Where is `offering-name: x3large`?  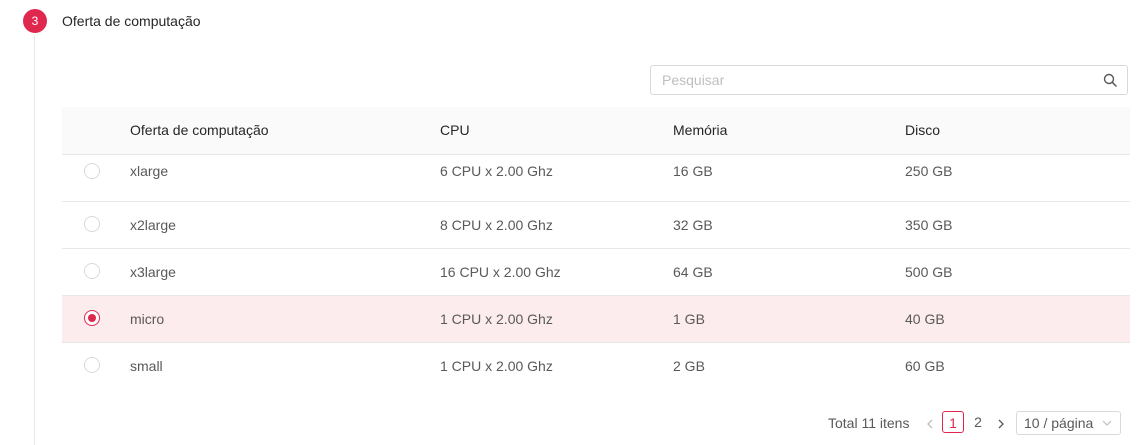 offering-name: x3large is located at coordinates (153, 272).